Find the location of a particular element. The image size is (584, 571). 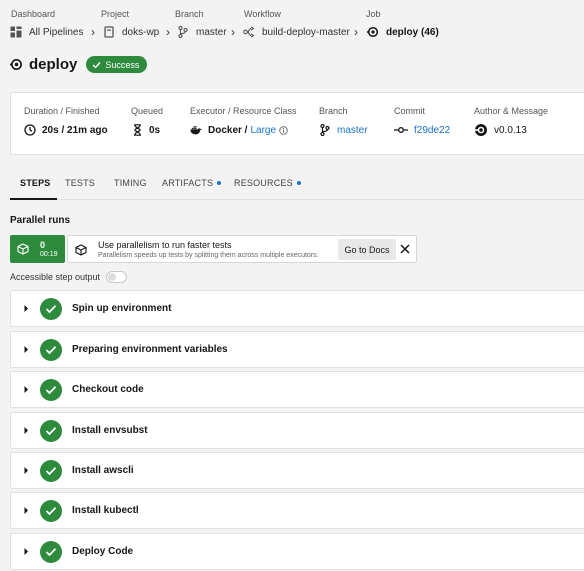

breadcrumb-branch: master is located at coordinates (202, 32).